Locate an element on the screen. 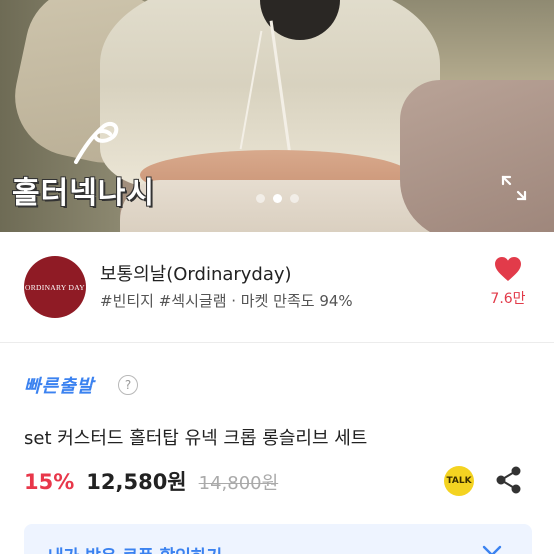  shop-logo: ORDINARY DAY is located at coordinates (55, 287).